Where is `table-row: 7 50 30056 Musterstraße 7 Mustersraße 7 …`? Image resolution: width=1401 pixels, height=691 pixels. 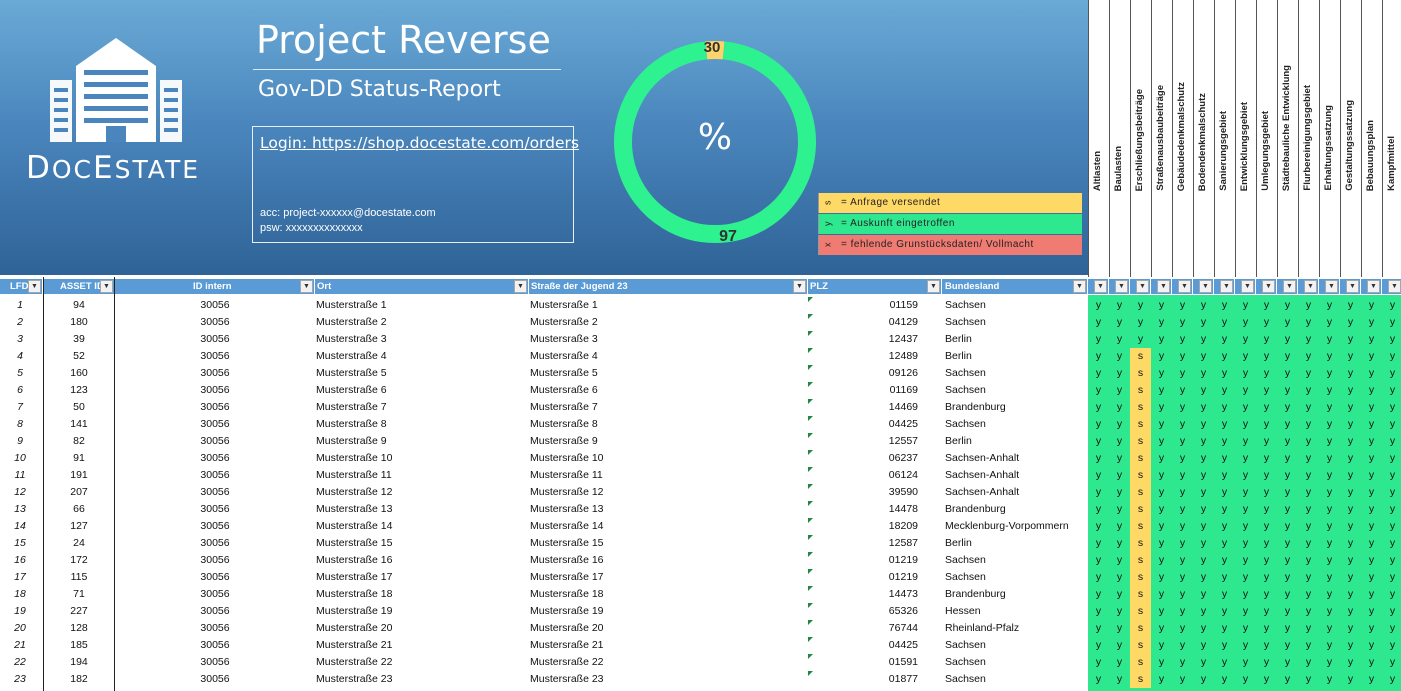
table-row: 7 50 30056 Musterstraße 7 Mustersraße 7 … is located at coordinates (700, 407).